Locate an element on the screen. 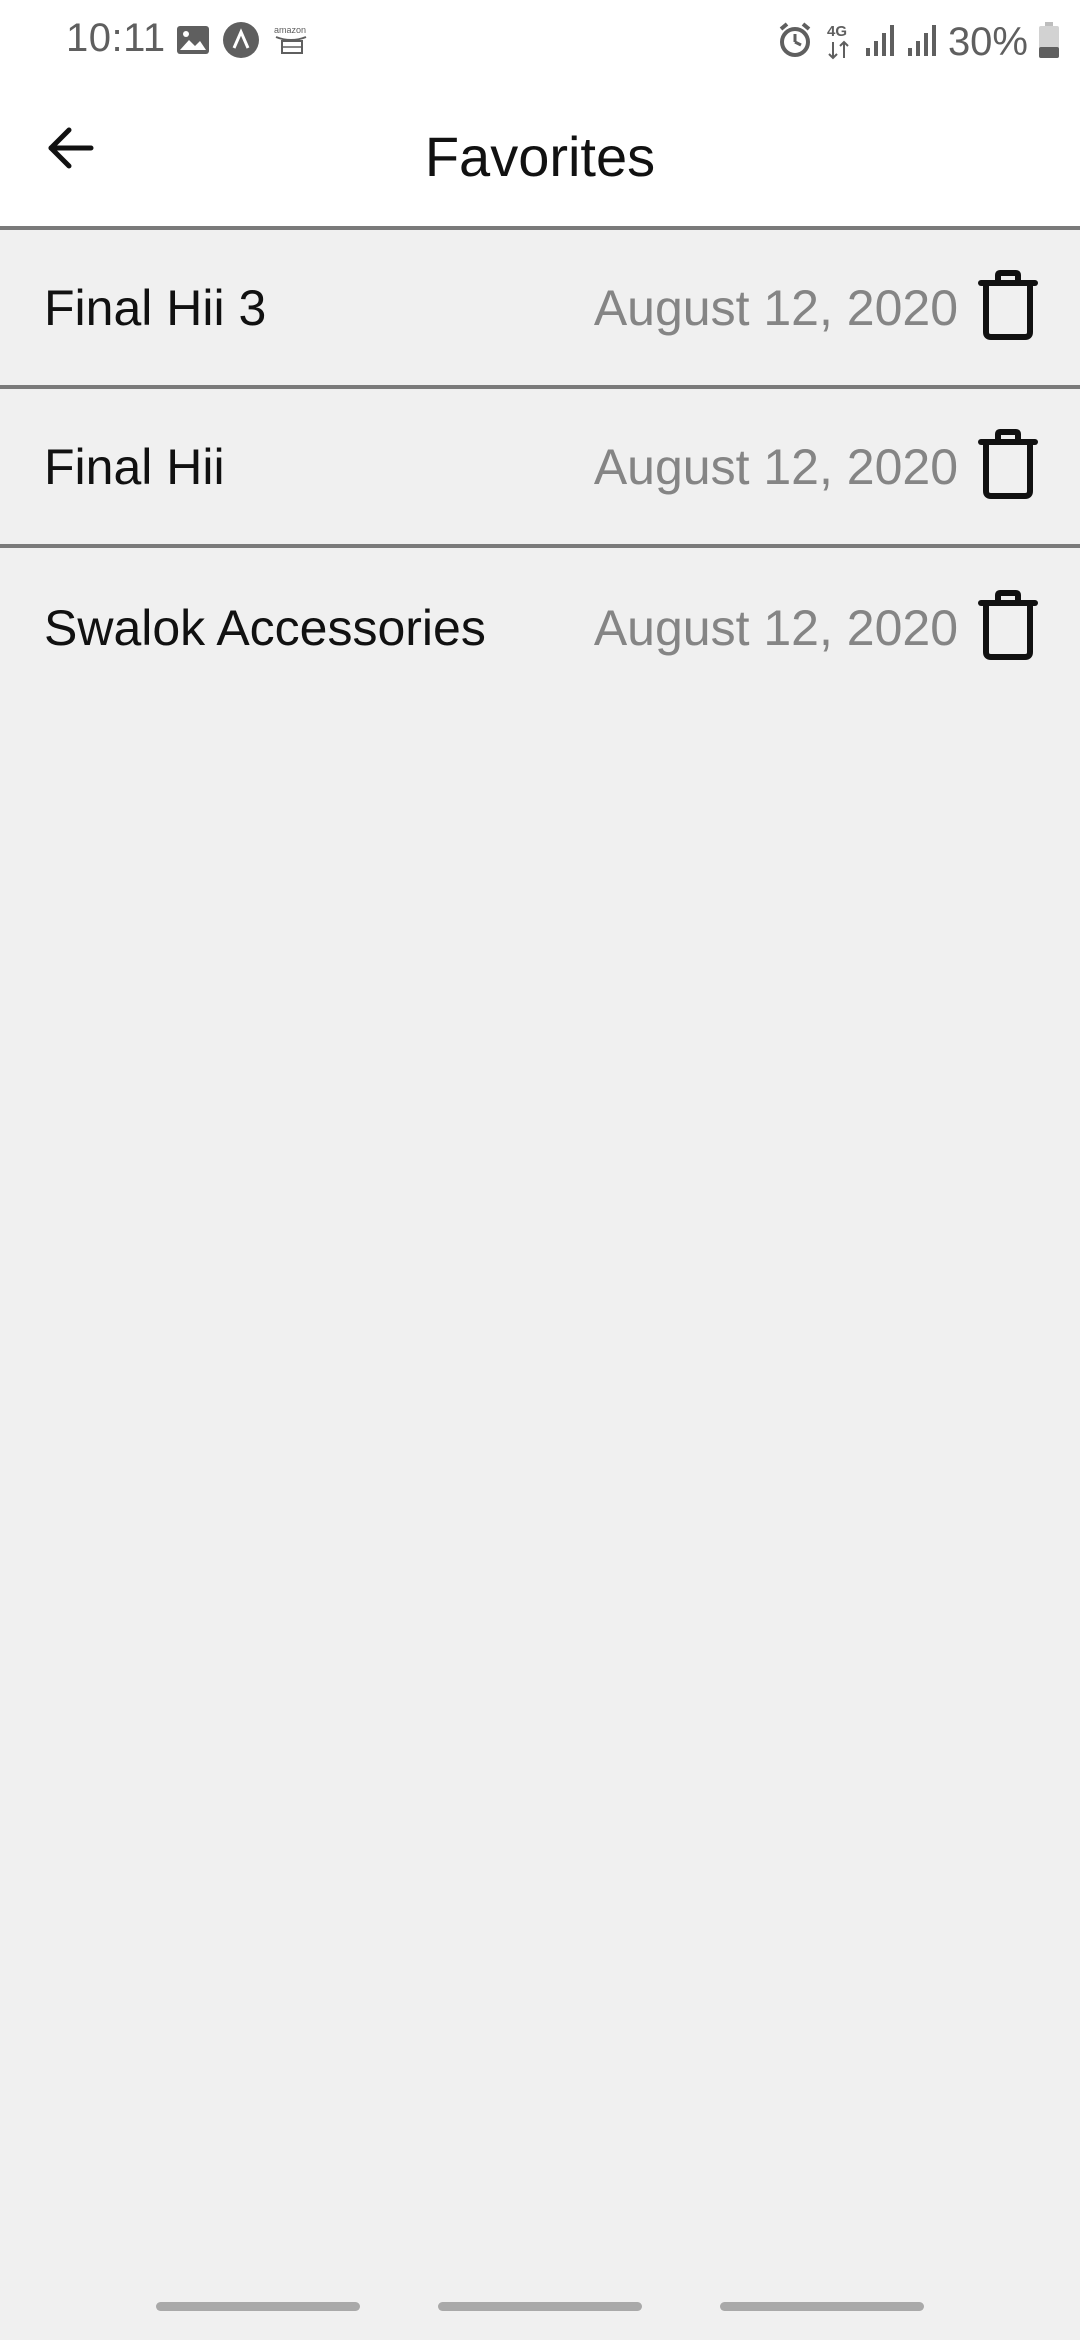  status-system-icons: 4G 30% is located at coordinates (918, 42).